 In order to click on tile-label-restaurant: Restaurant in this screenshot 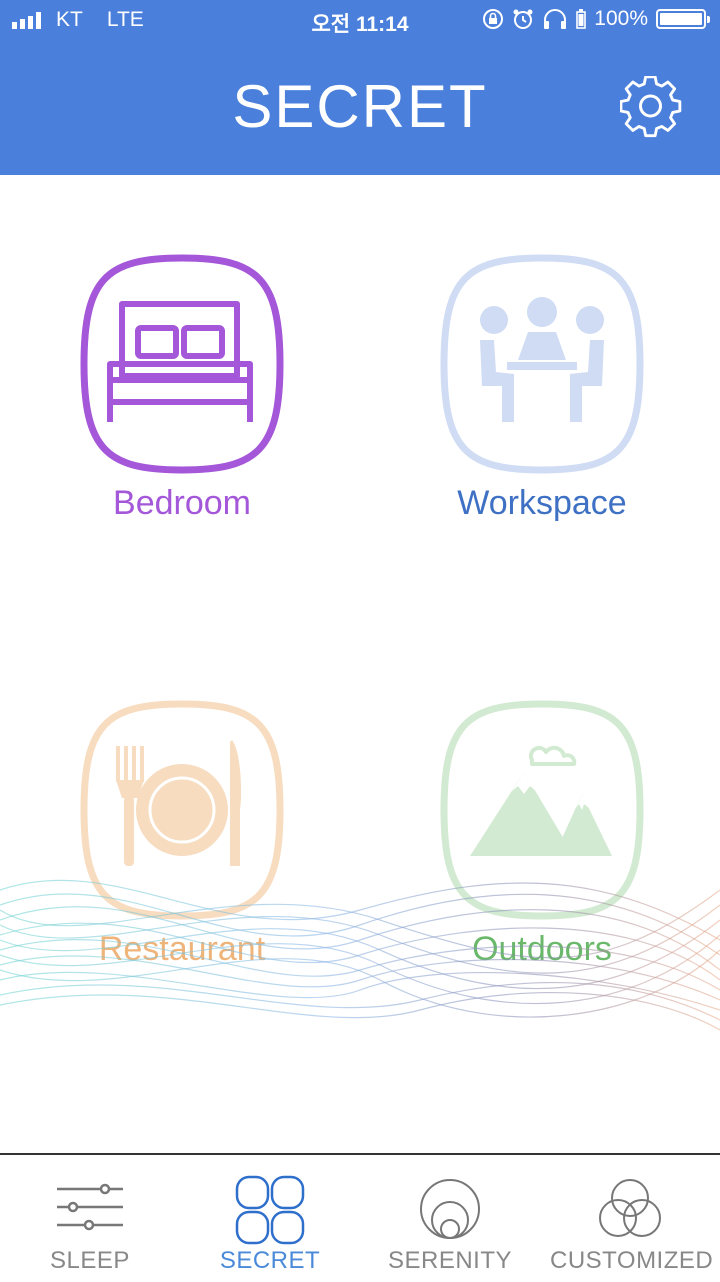, I will do `click(182, 949)`.